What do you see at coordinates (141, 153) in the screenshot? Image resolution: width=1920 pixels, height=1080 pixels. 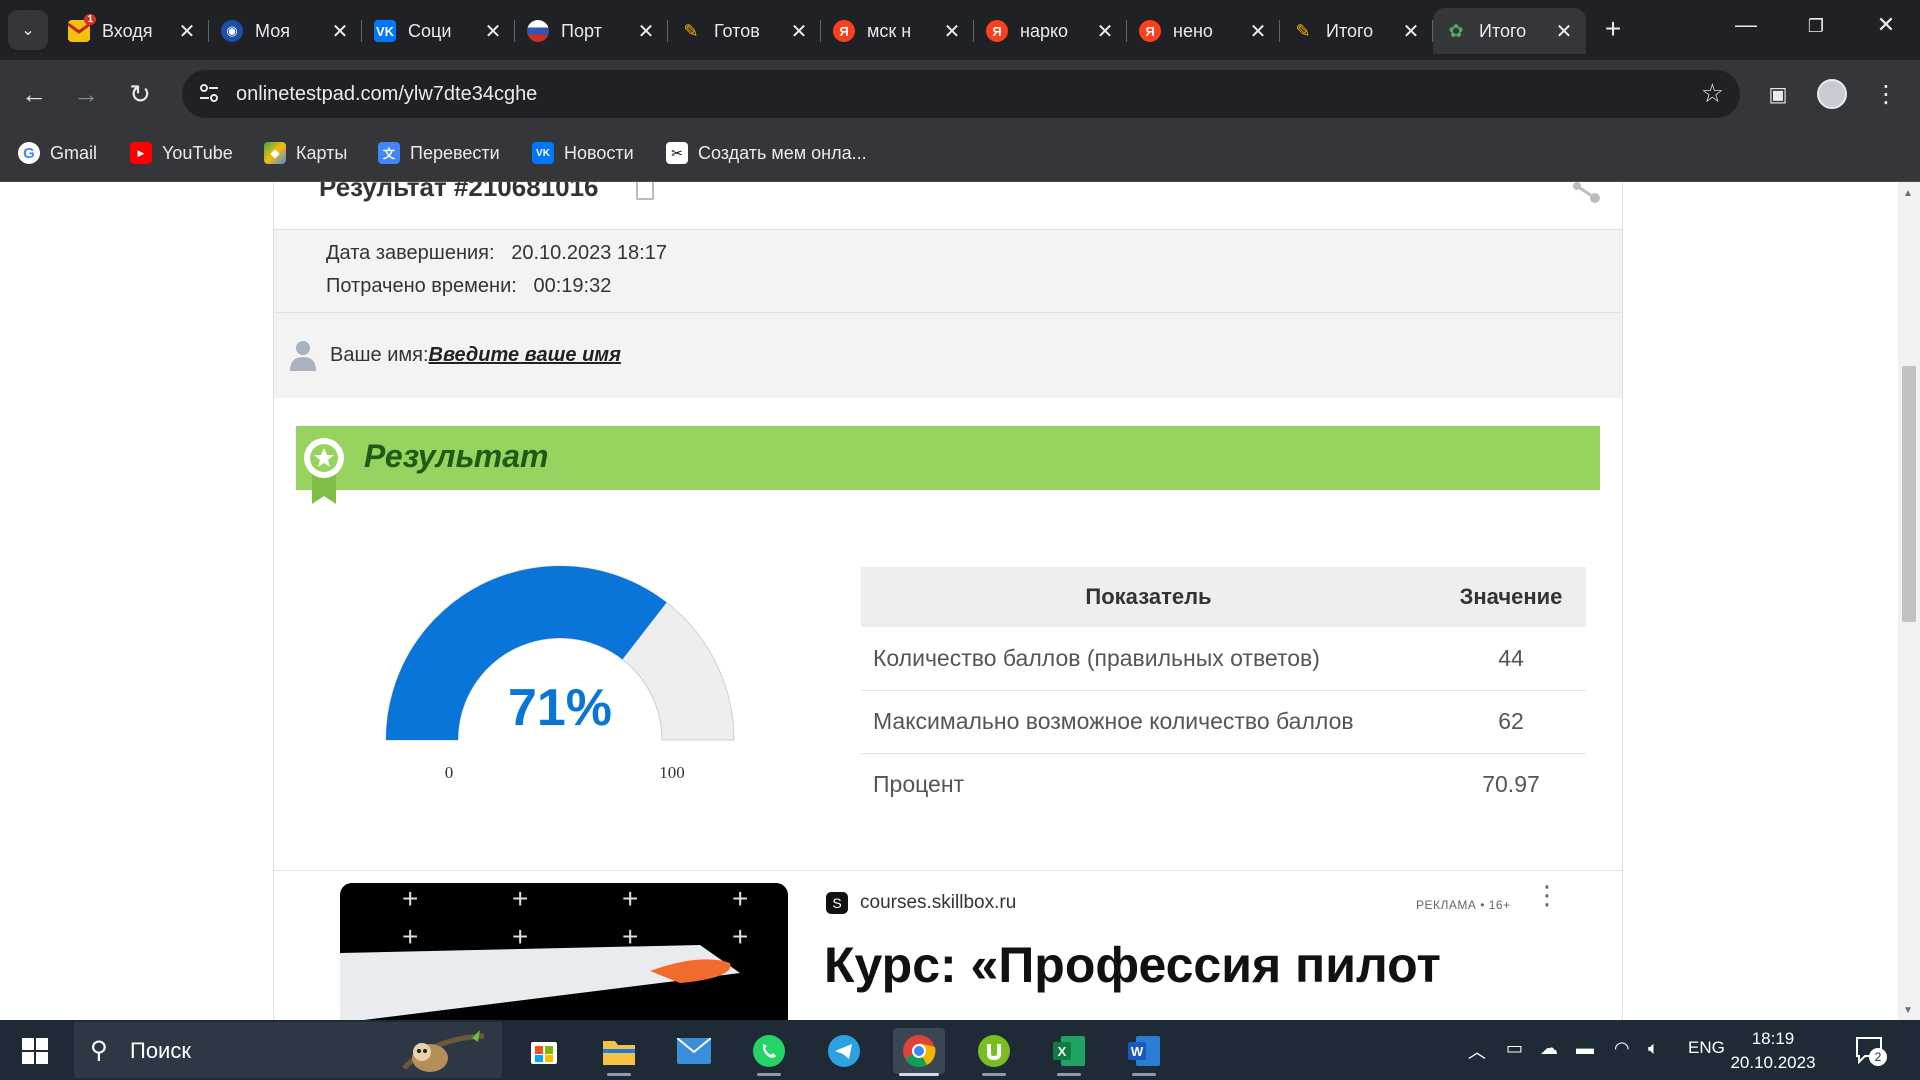 I see `youtube-icon: ▶` at bounding box center [141, 153].